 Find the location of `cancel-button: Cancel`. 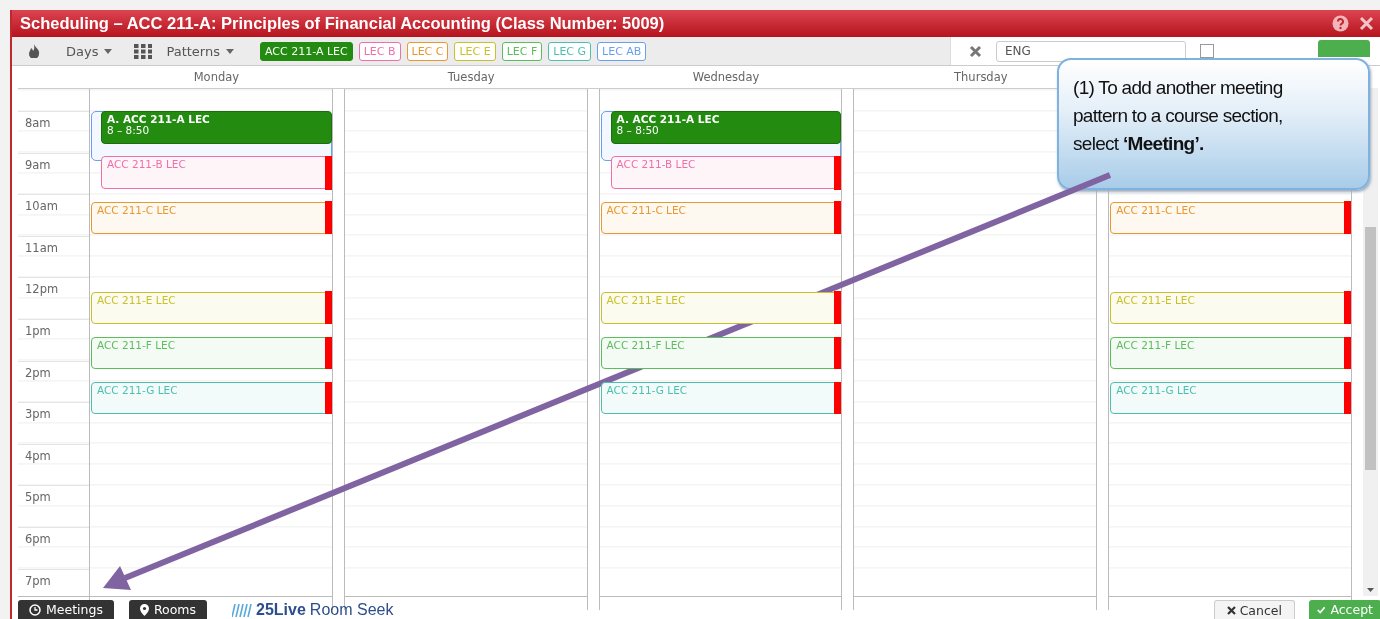

cancel-button: Cancel is located at coordinates (1254, 609).